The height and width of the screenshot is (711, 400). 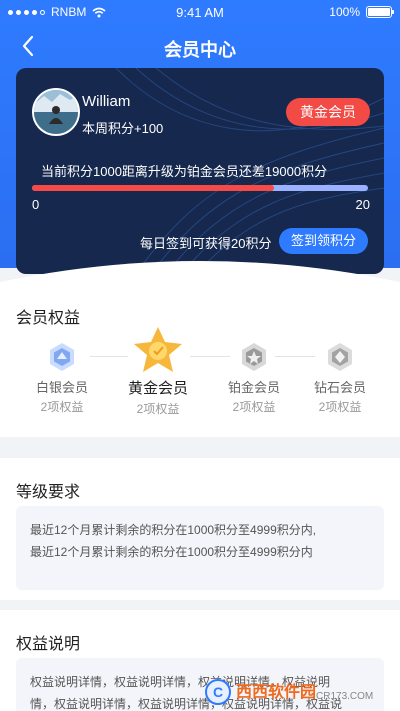 I want to click on username: William, so click(x=106, y=101).